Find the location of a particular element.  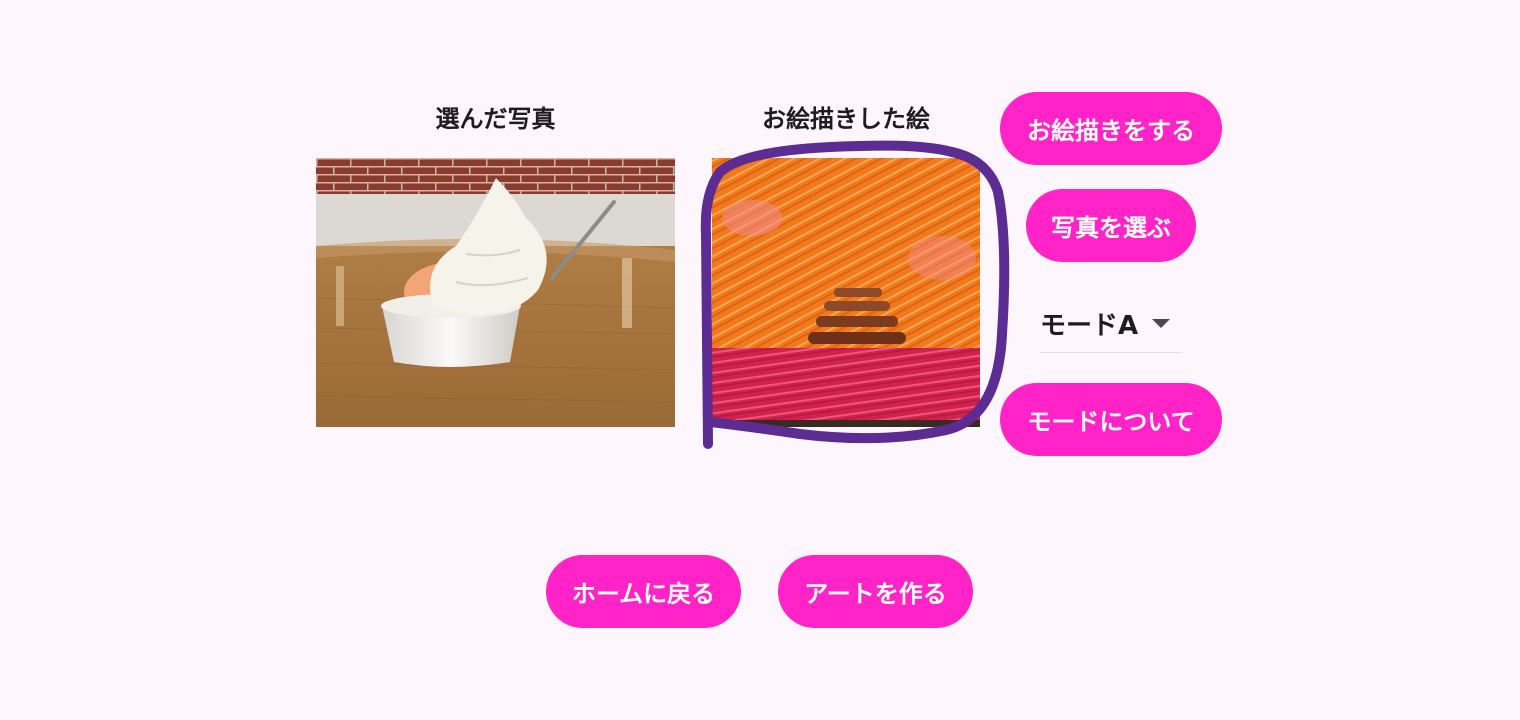

home-button: ホームに戻る is located at coordinates (643, 591).